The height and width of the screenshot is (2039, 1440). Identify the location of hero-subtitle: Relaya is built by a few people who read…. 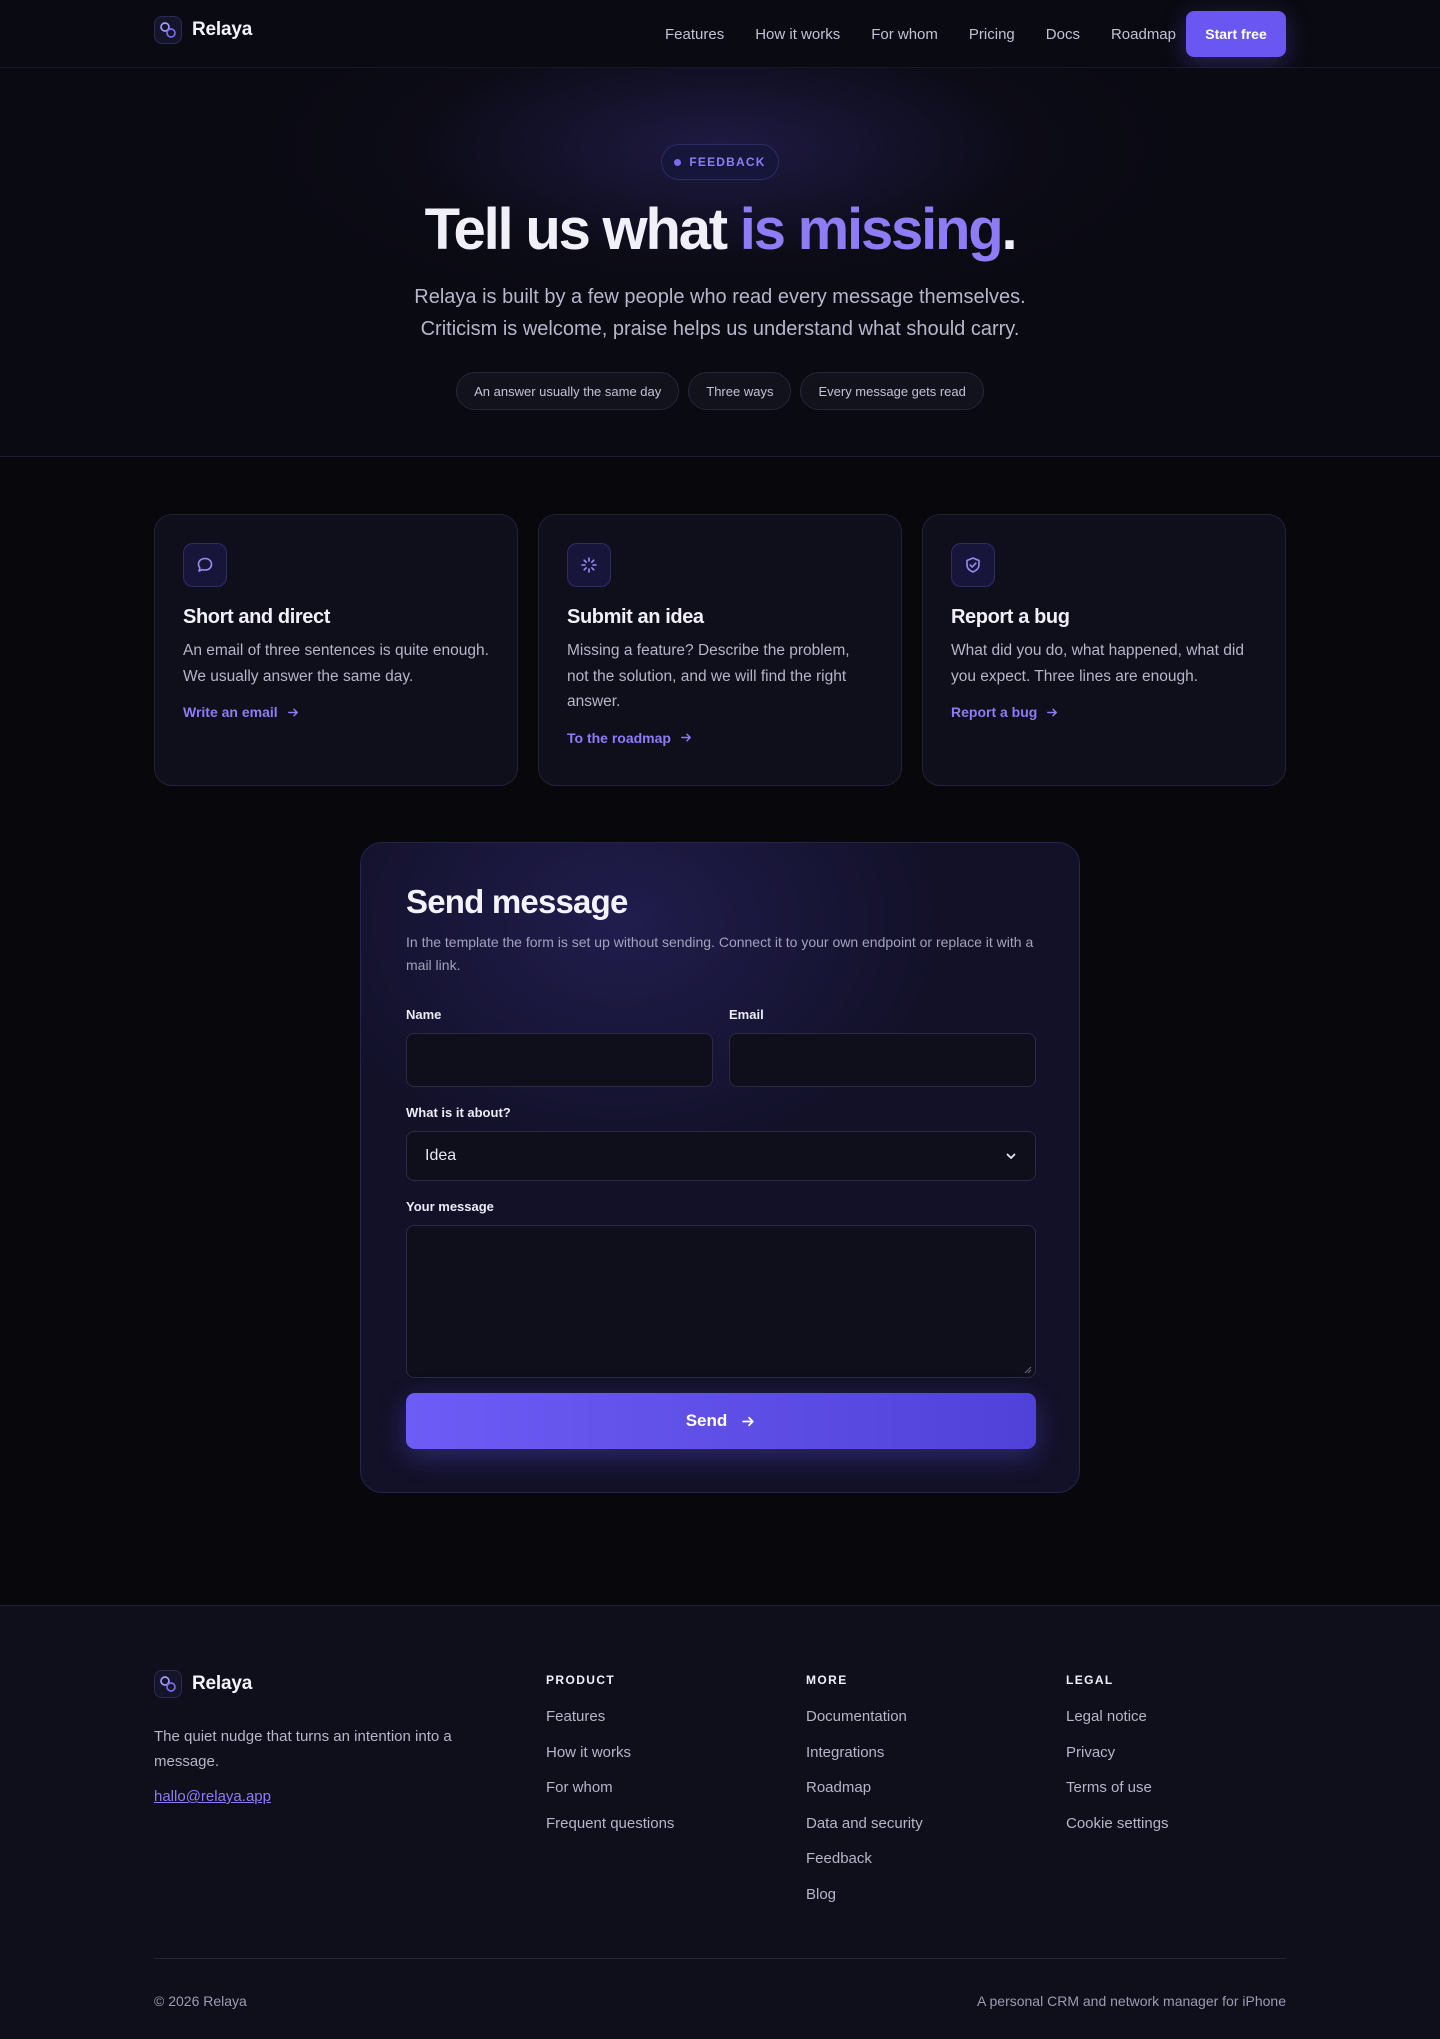
(720, 313).